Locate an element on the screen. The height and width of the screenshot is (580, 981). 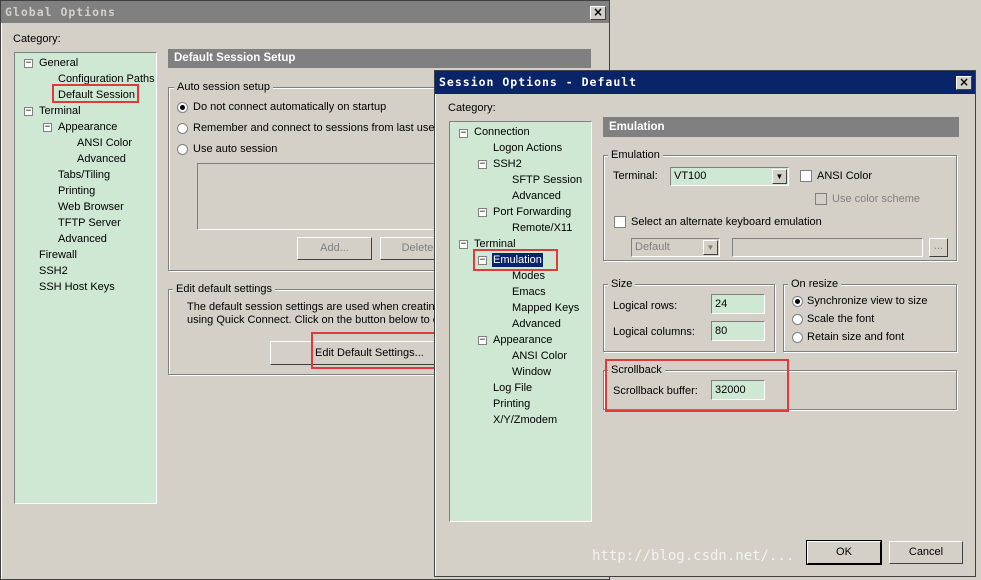
terminal-dropdown: VT100 ▼ is located at coordinates (729, 176).